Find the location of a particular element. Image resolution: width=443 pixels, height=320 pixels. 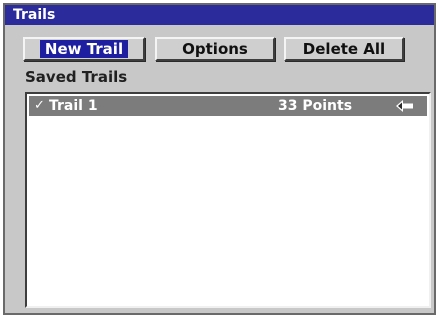

delete-all-button: Delete All is located at coordinates (344, 49).